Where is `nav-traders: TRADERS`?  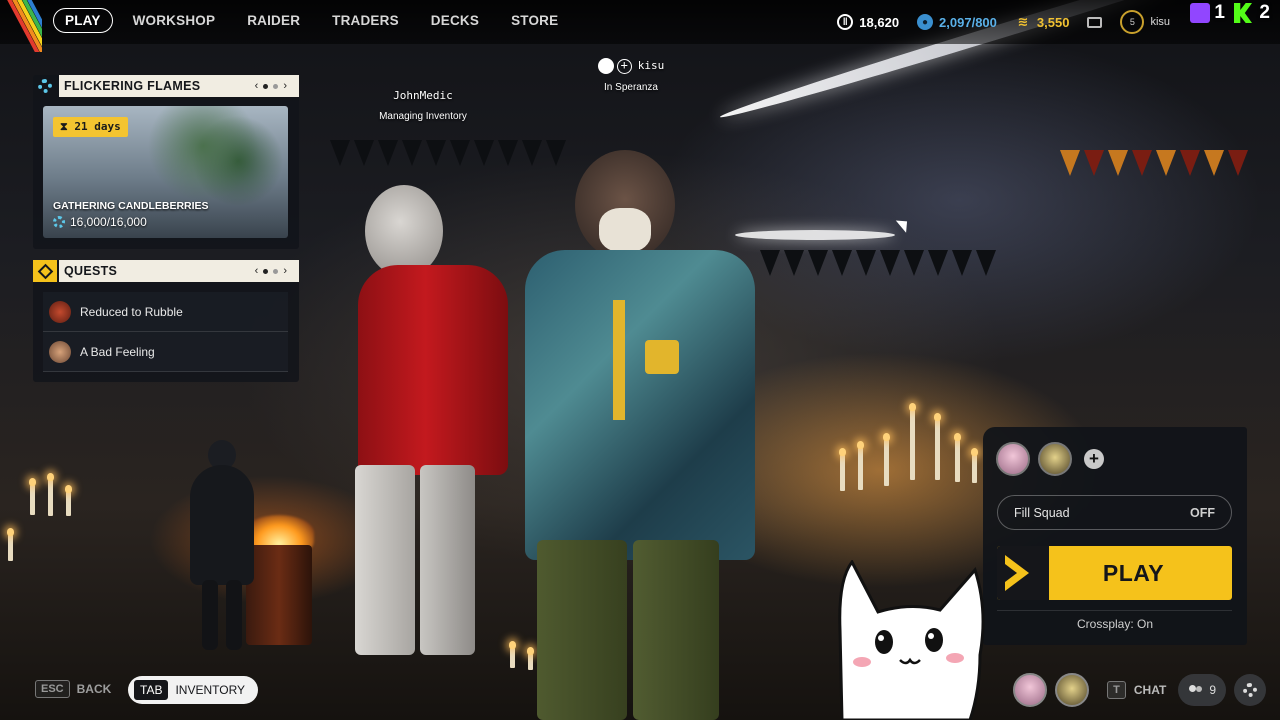 nav-traders: TRADERS is located at coordinates (365, 20).